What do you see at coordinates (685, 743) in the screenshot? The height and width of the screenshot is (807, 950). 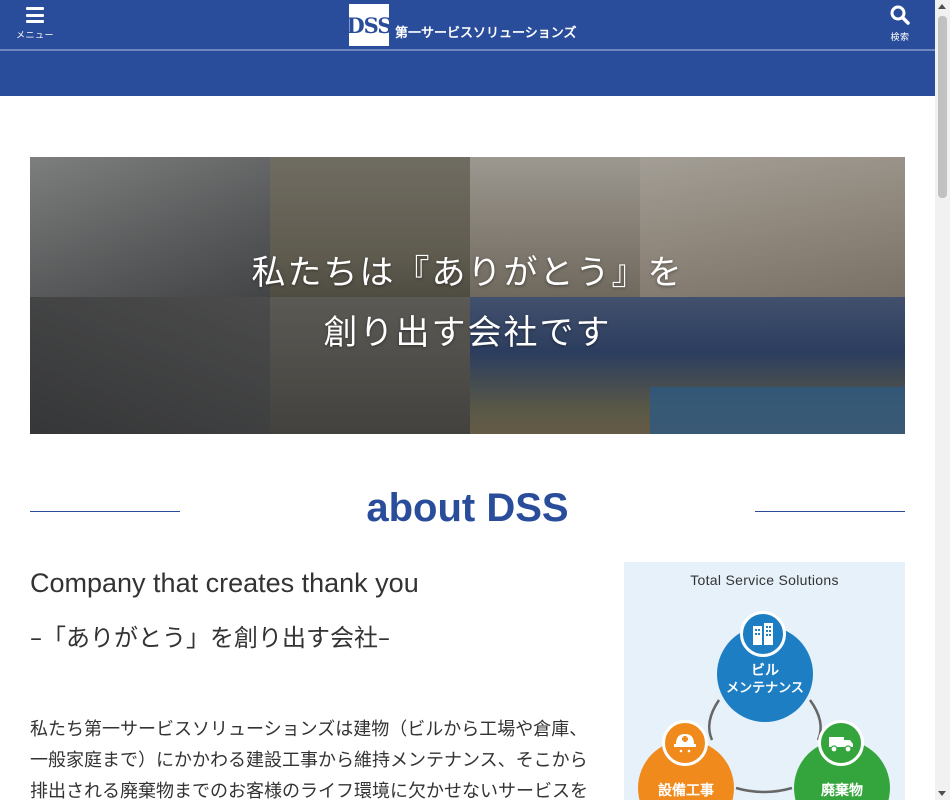 I see `helmet-icon` at bounding box center [685, 743].